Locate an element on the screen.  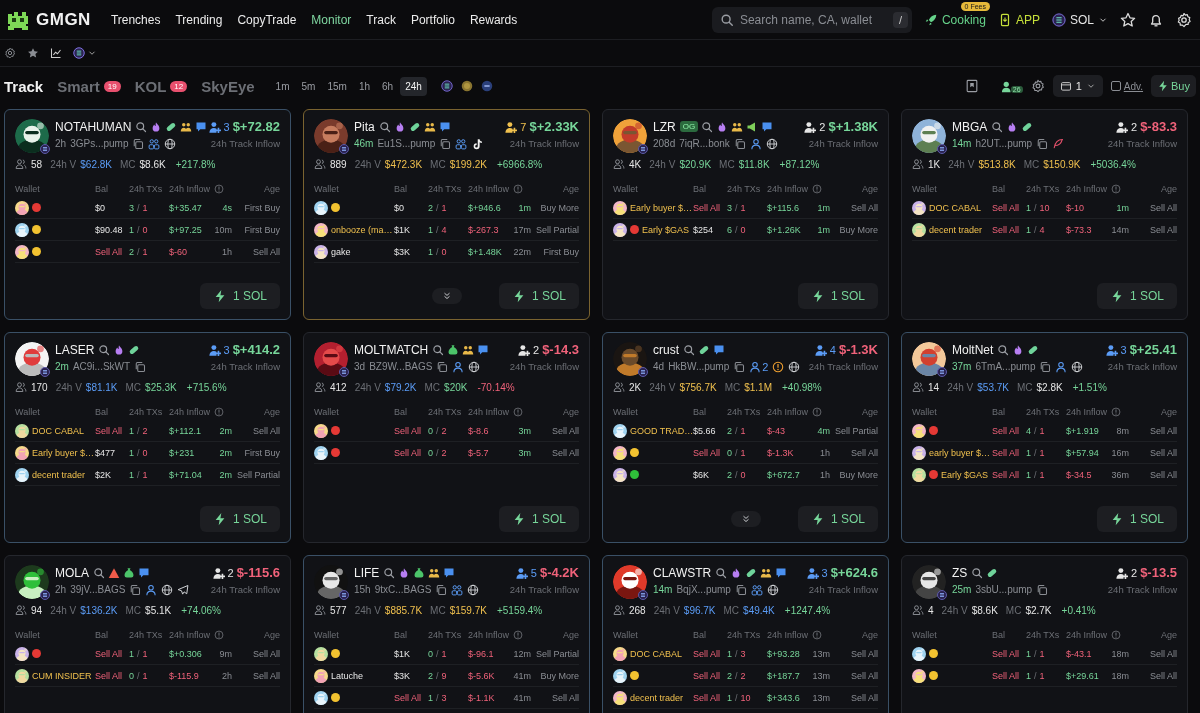
search-box: Search name, CA, wallet / is located at coordinates (811, 19).